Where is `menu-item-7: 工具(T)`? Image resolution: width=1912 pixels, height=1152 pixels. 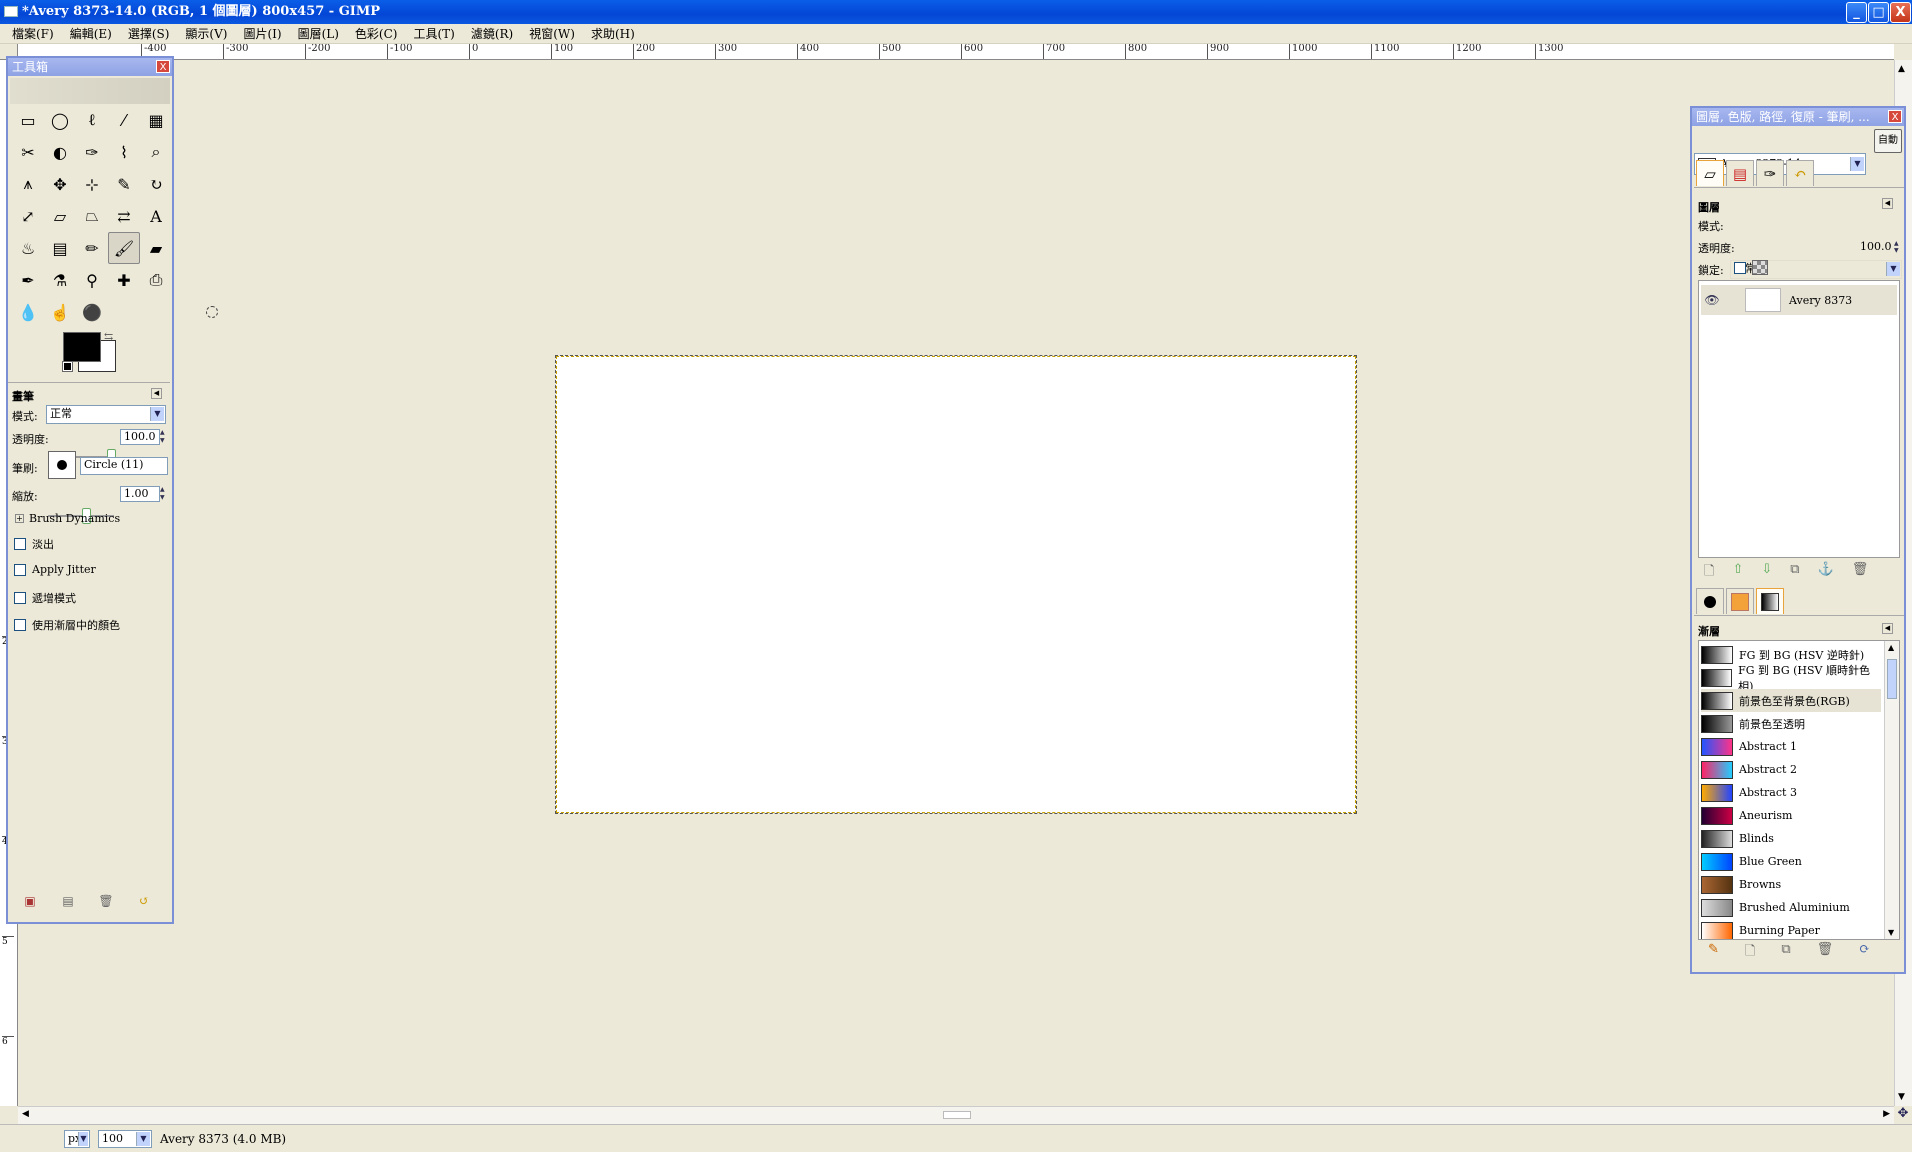
menu-item-7: 工具(T) is located at coordinates (433, 33).